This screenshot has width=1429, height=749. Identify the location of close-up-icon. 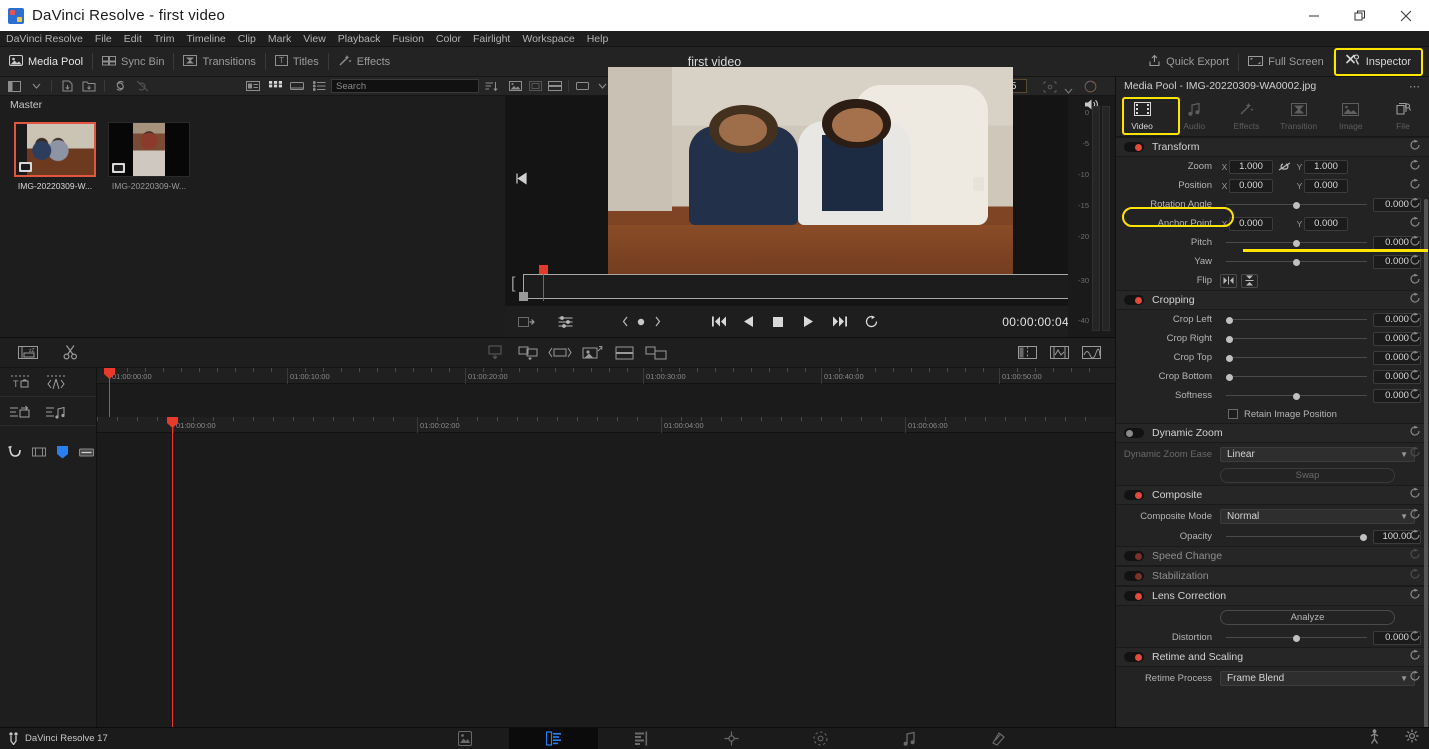
(592, 353).